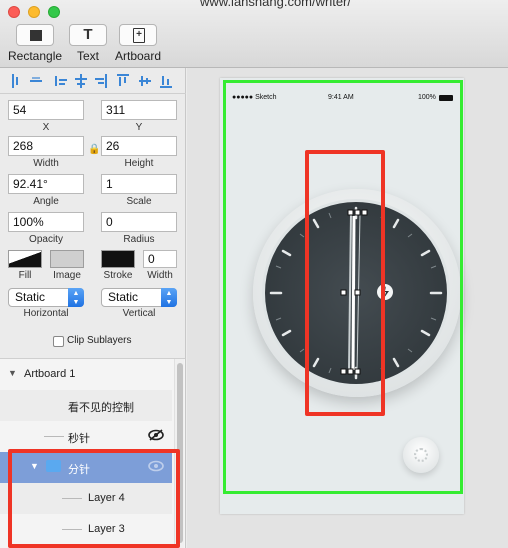  Describe the element at coordinates (139, 201) in the screenshot. I see `scale-label: Scale` at that location.